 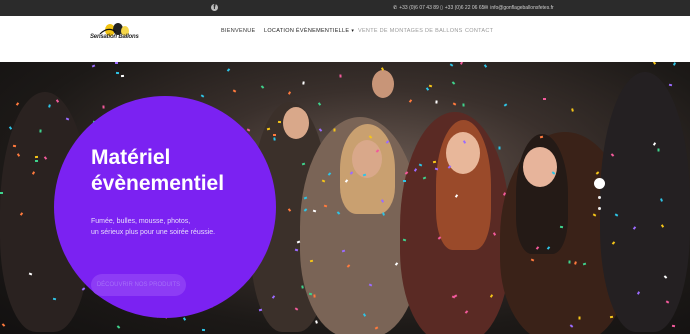 I want to click on email-link: ✉ info@gonflageballonsfetes.fr, so click(x=519, y=8).